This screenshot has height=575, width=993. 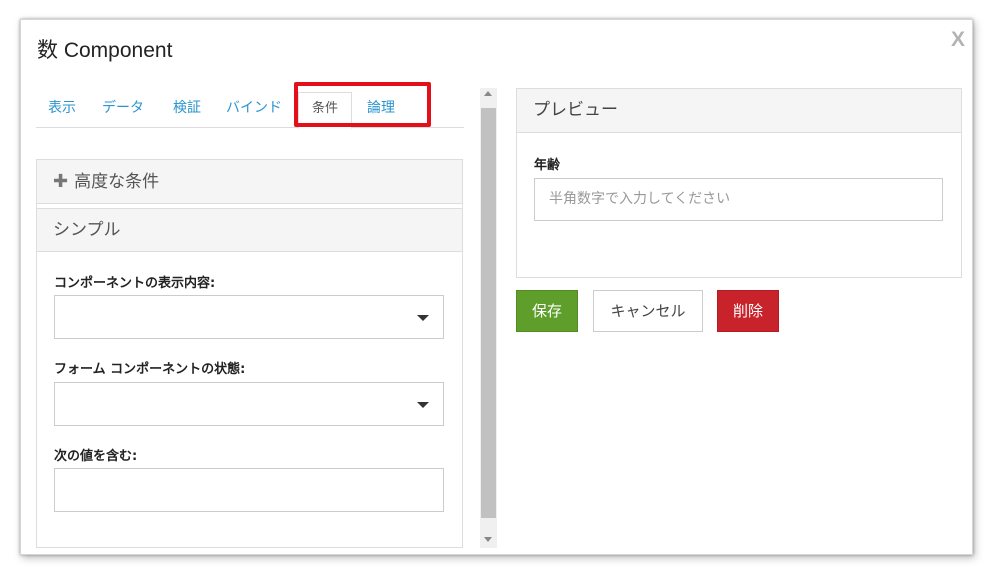 I want to click on advanced-conditions-label: 高度な条件, so click(x=117, y=182).